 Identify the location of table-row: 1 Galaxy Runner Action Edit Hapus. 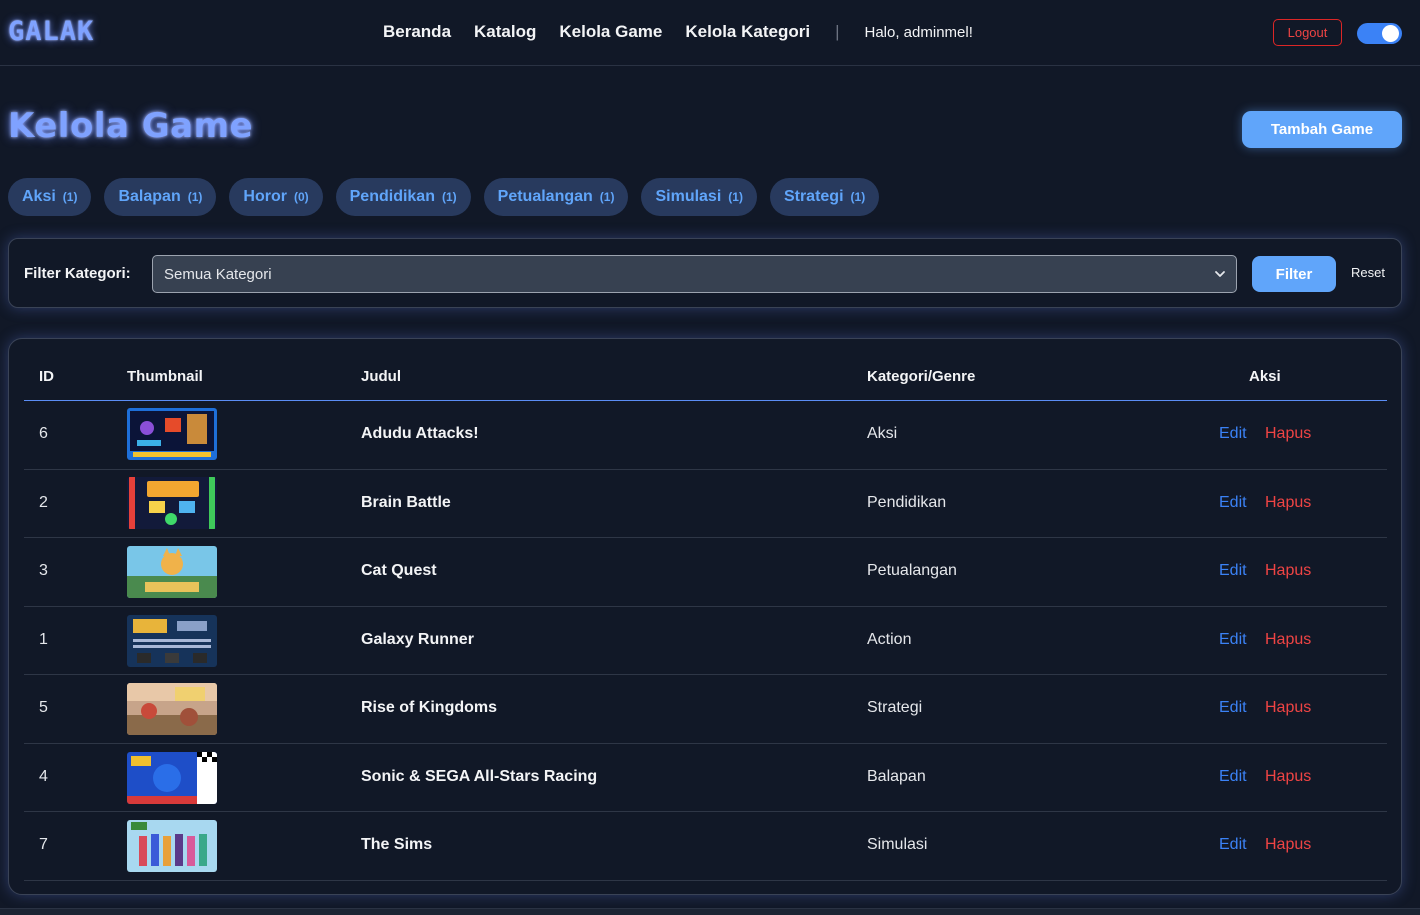
(705, 641).